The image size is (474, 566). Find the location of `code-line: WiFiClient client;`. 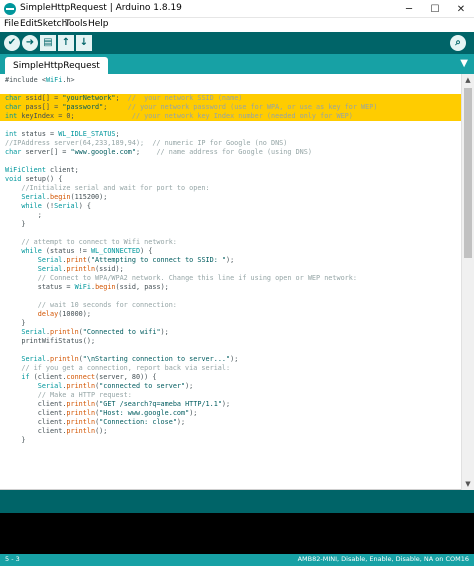

code-line: WiFiClient client; is located at coordinates (230, 170).